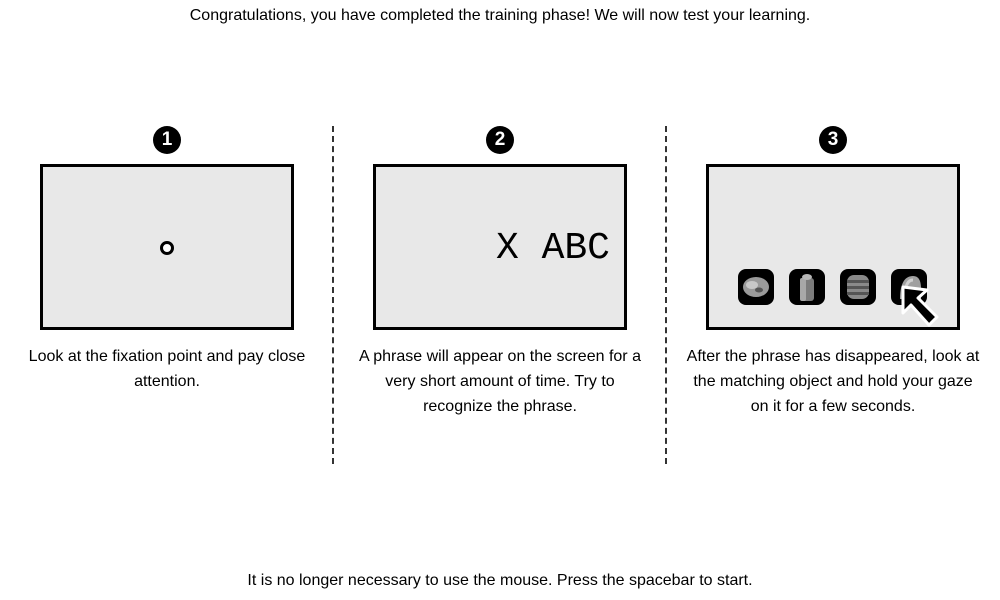 This screenshot has width=1000, height=600. What do you see at coordinates (167, 140) in the screenshot?
I see `step-number-badge: 1` at bounding box center [167, 140].